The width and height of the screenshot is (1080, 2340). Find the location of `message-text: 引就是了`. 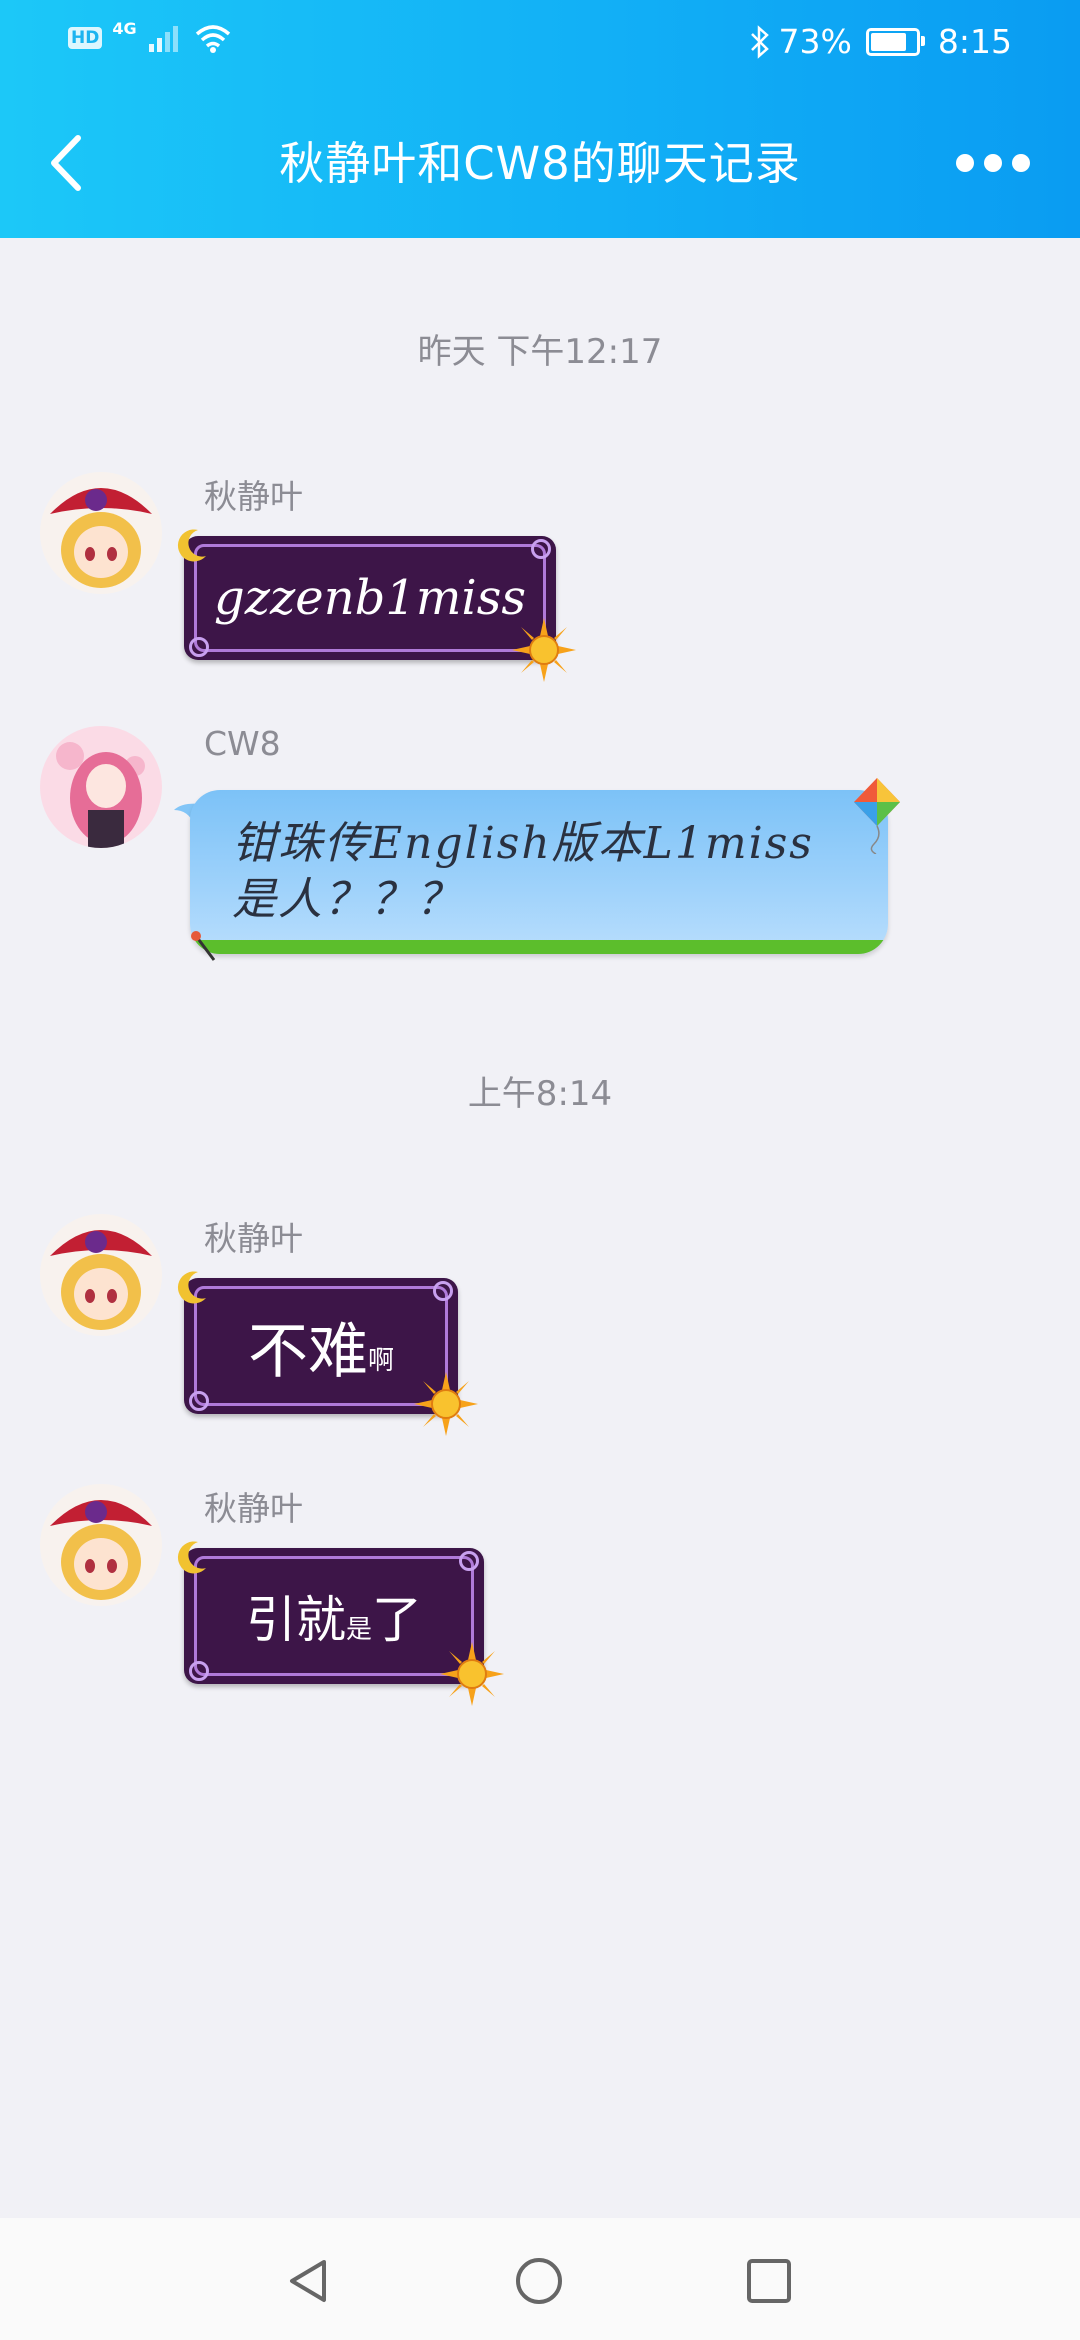

message-text: 引就是了 is located at coordinates (334, 1616).